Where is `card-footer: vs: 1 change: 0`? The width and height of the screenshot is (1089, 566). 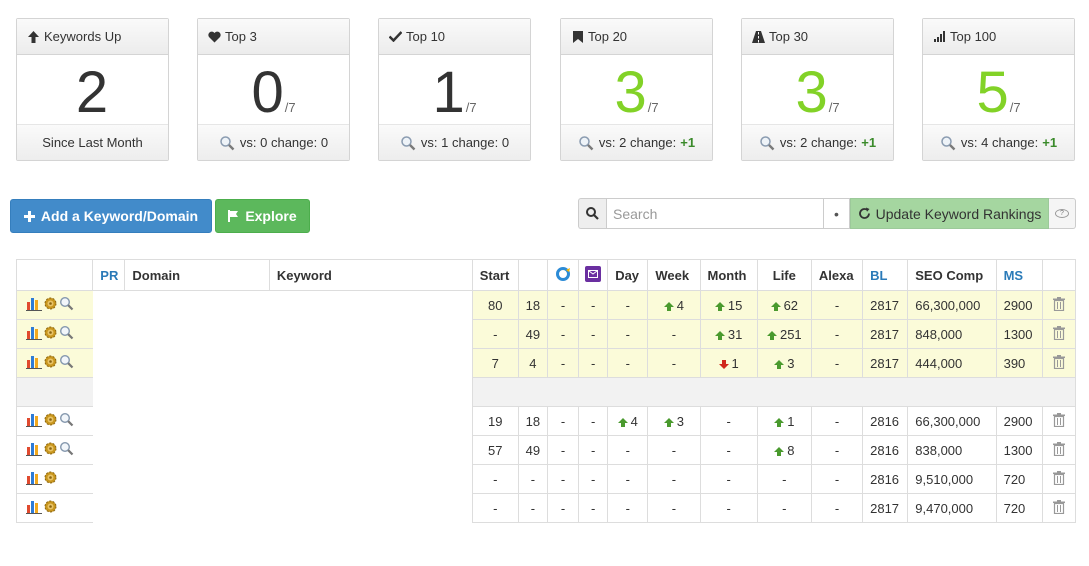 card-footer: vs: 1 change: 0 is located at coordinates (454, 142).